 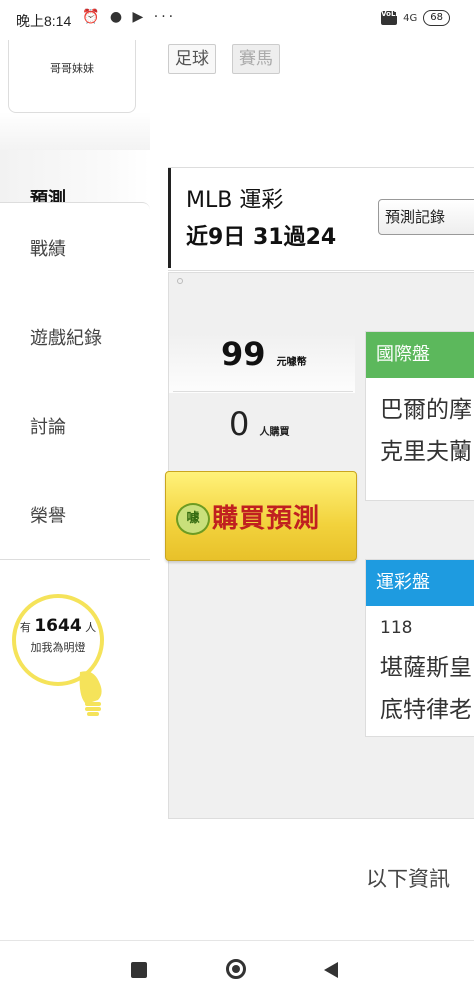 I want to click on sidebar-item-label: 榮譽, so click(x=48, y=516).